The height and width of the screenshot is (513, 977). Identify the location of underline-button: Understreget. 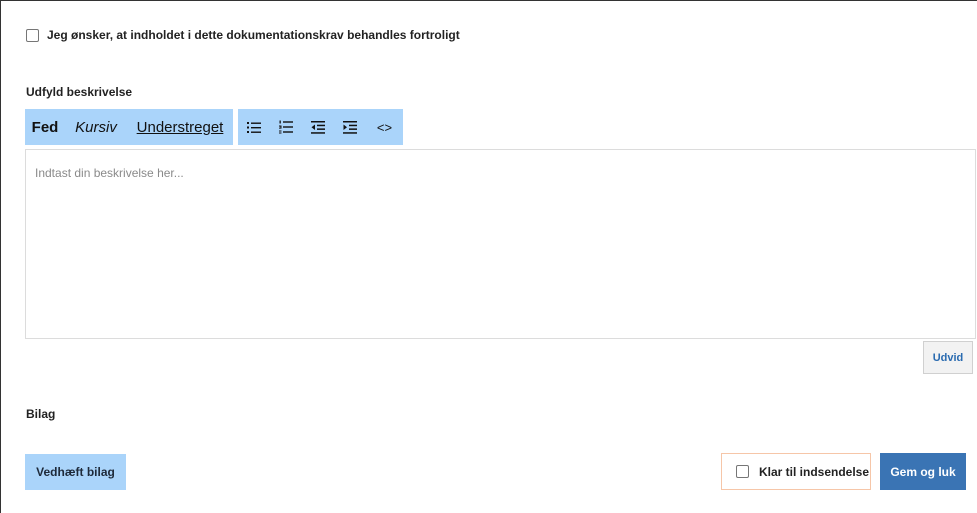
(180, 127).